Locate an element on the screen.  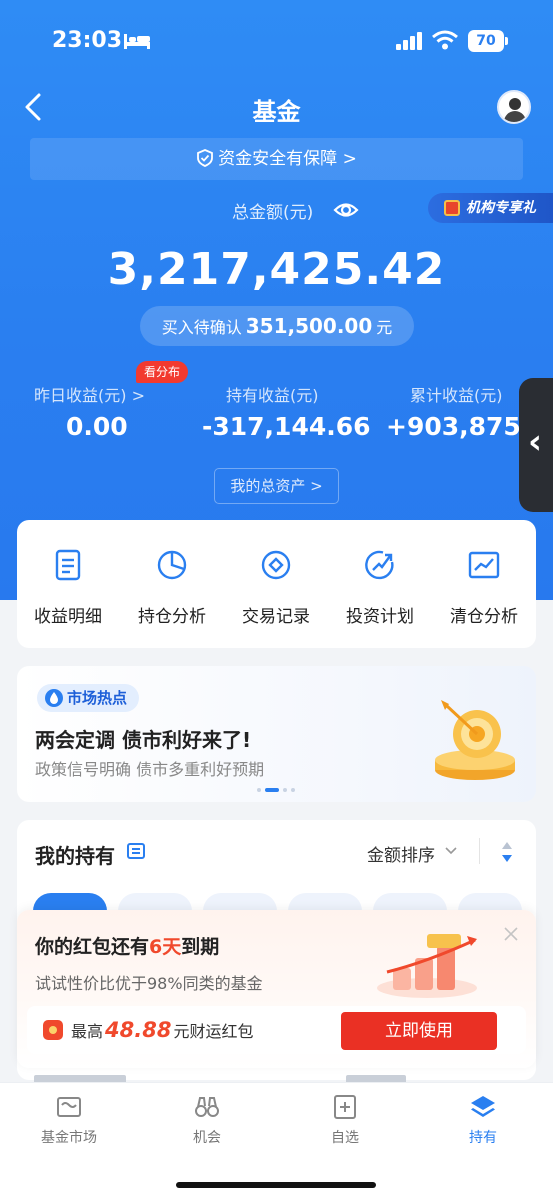
income-detail-button: 收益明细 is located at coordinates (68, 587).